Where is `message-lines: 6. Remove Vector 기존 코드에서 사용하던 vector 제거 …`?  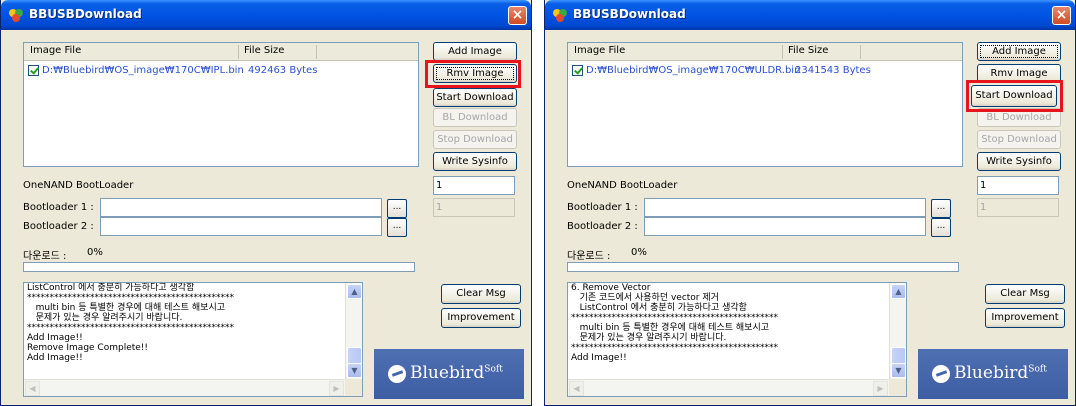 message-lines: 6. Remove Vector 기존 코드에서 사용하던 vector 제거 … is located at coordinates (728, 323).